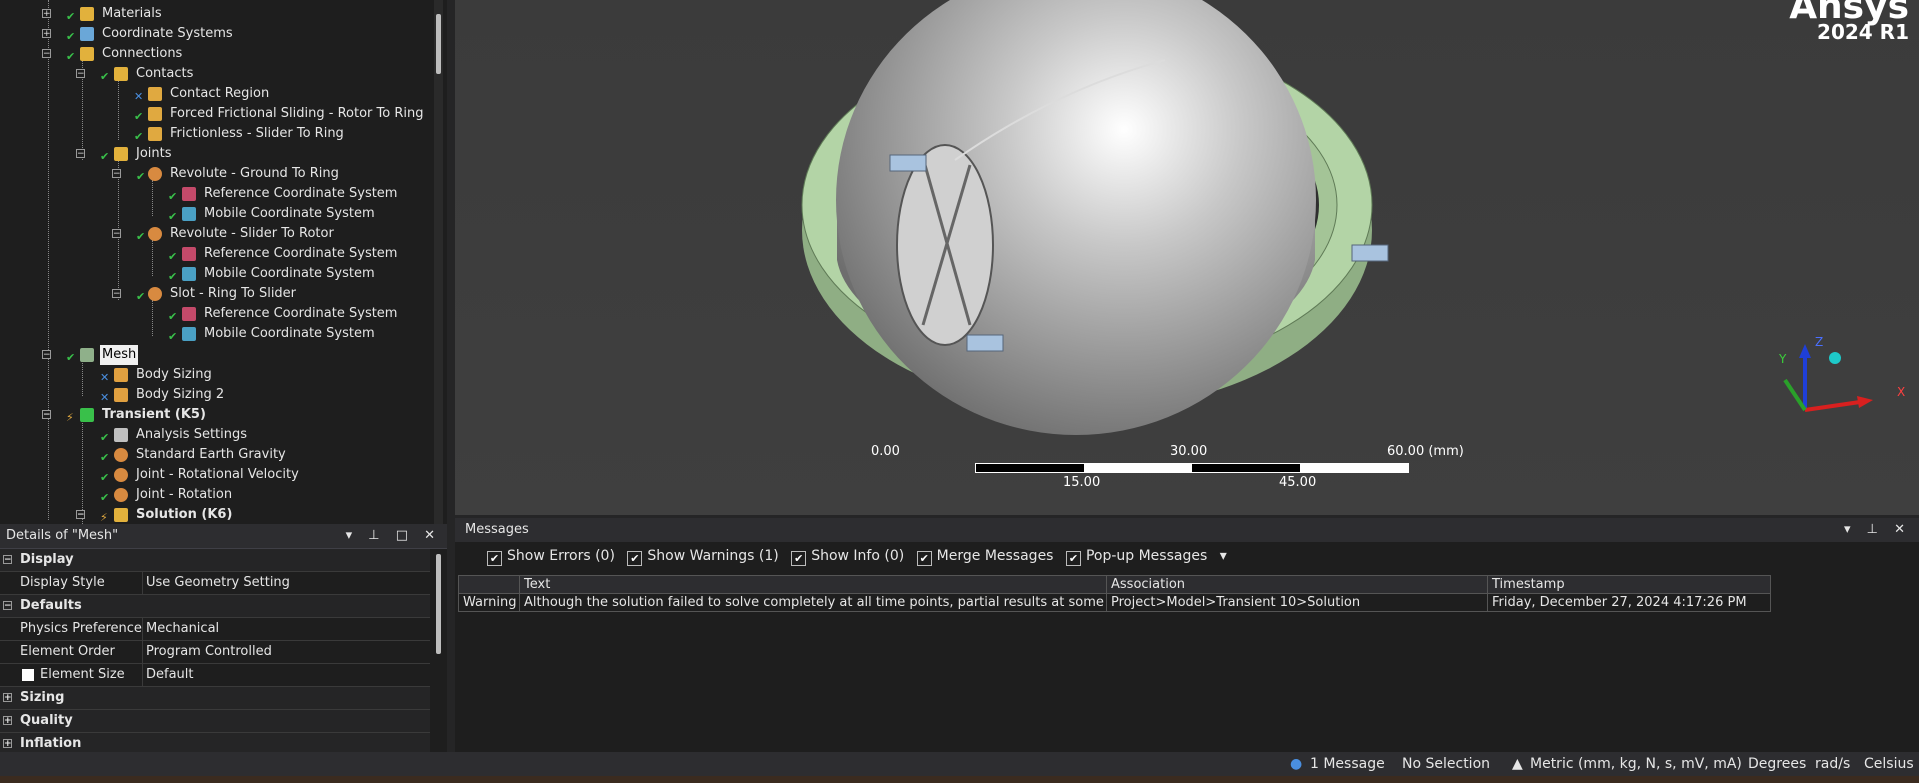  Describe the element at coordinates (215, 721) in the screenshot. I see `details-group-quality: + Quality` at that location.